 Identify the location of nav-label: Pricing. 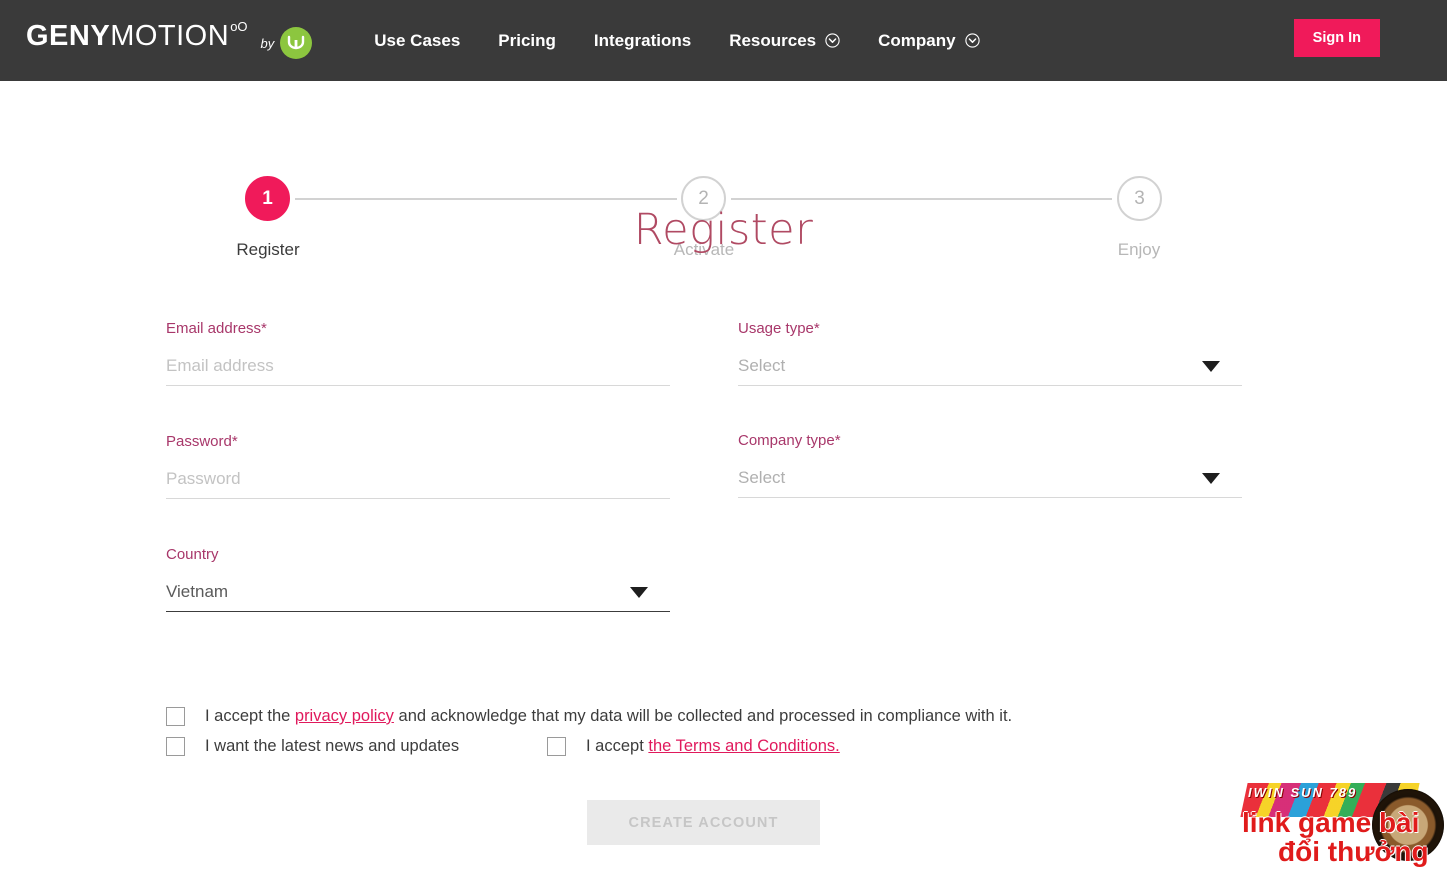
(527, 40).